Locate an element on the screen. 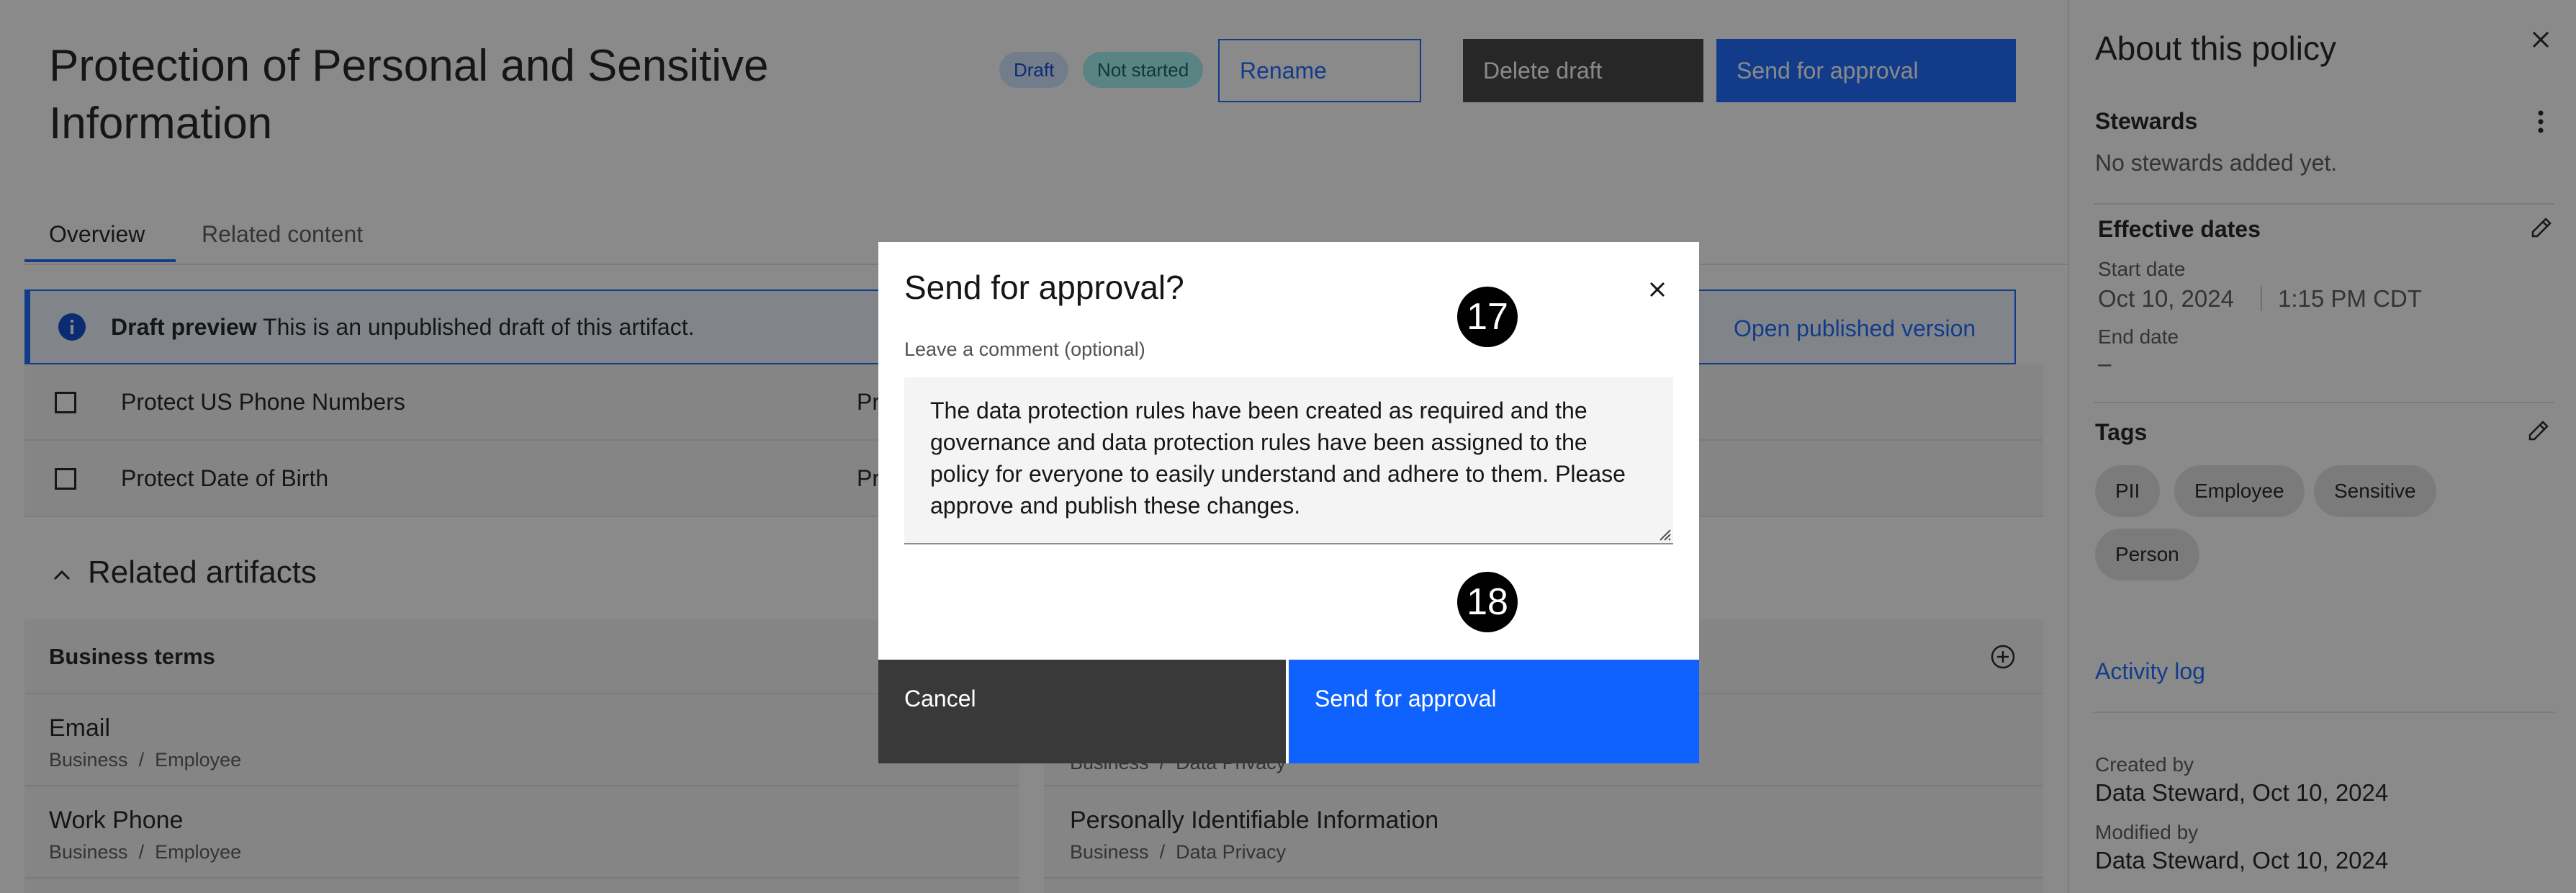  cancel-button-label: Cancel is located at coordinates (940, 699).